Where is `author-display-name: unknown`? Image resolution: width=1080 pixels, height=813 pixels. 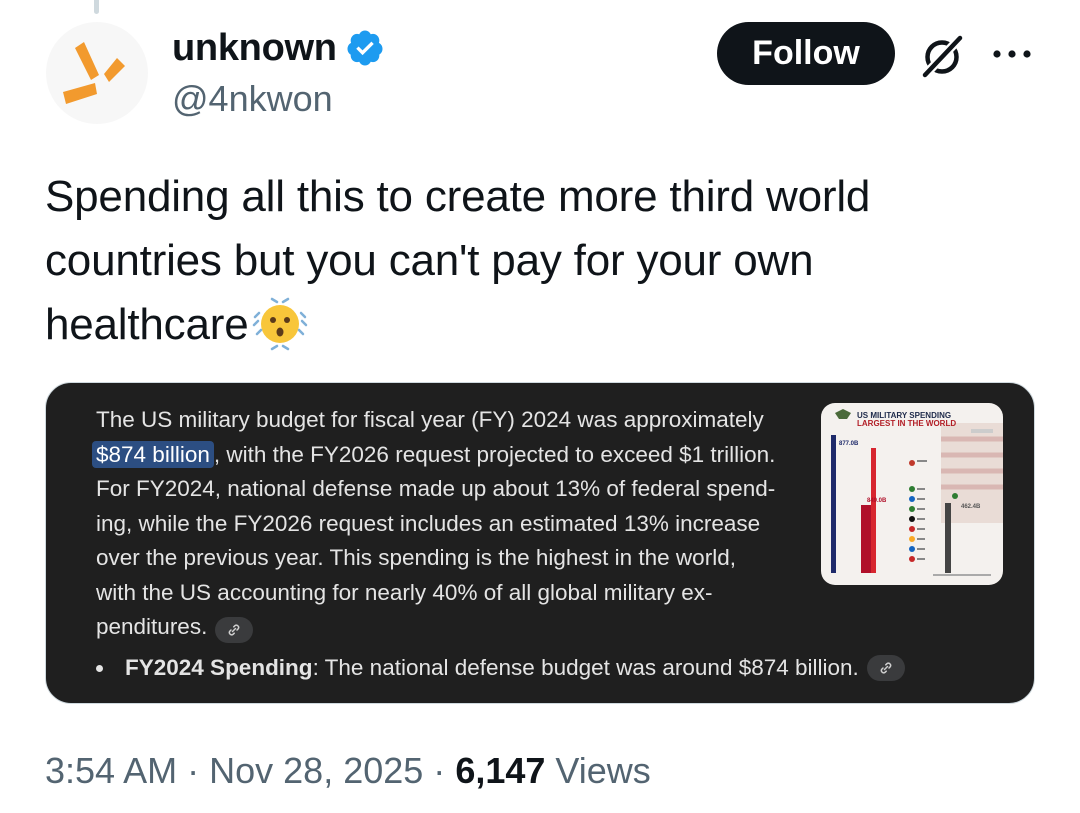 author-display-name: unknown is located at coordinates (254, 48).